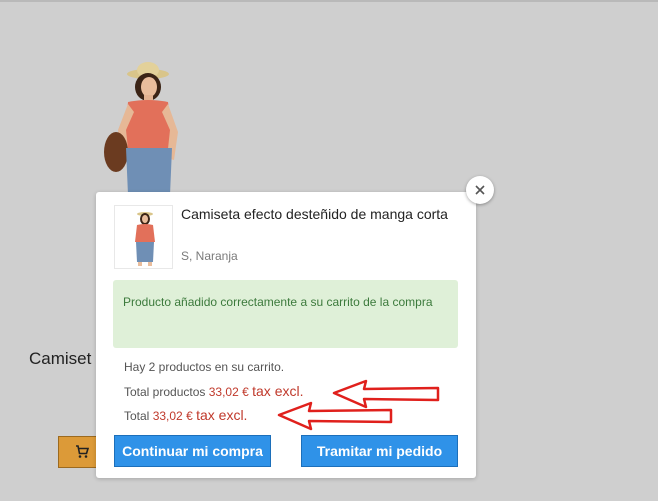  Describe the element at coordinates (209, 256) in the screenshot. I see `product-attributes: S, Naranja` at that location.